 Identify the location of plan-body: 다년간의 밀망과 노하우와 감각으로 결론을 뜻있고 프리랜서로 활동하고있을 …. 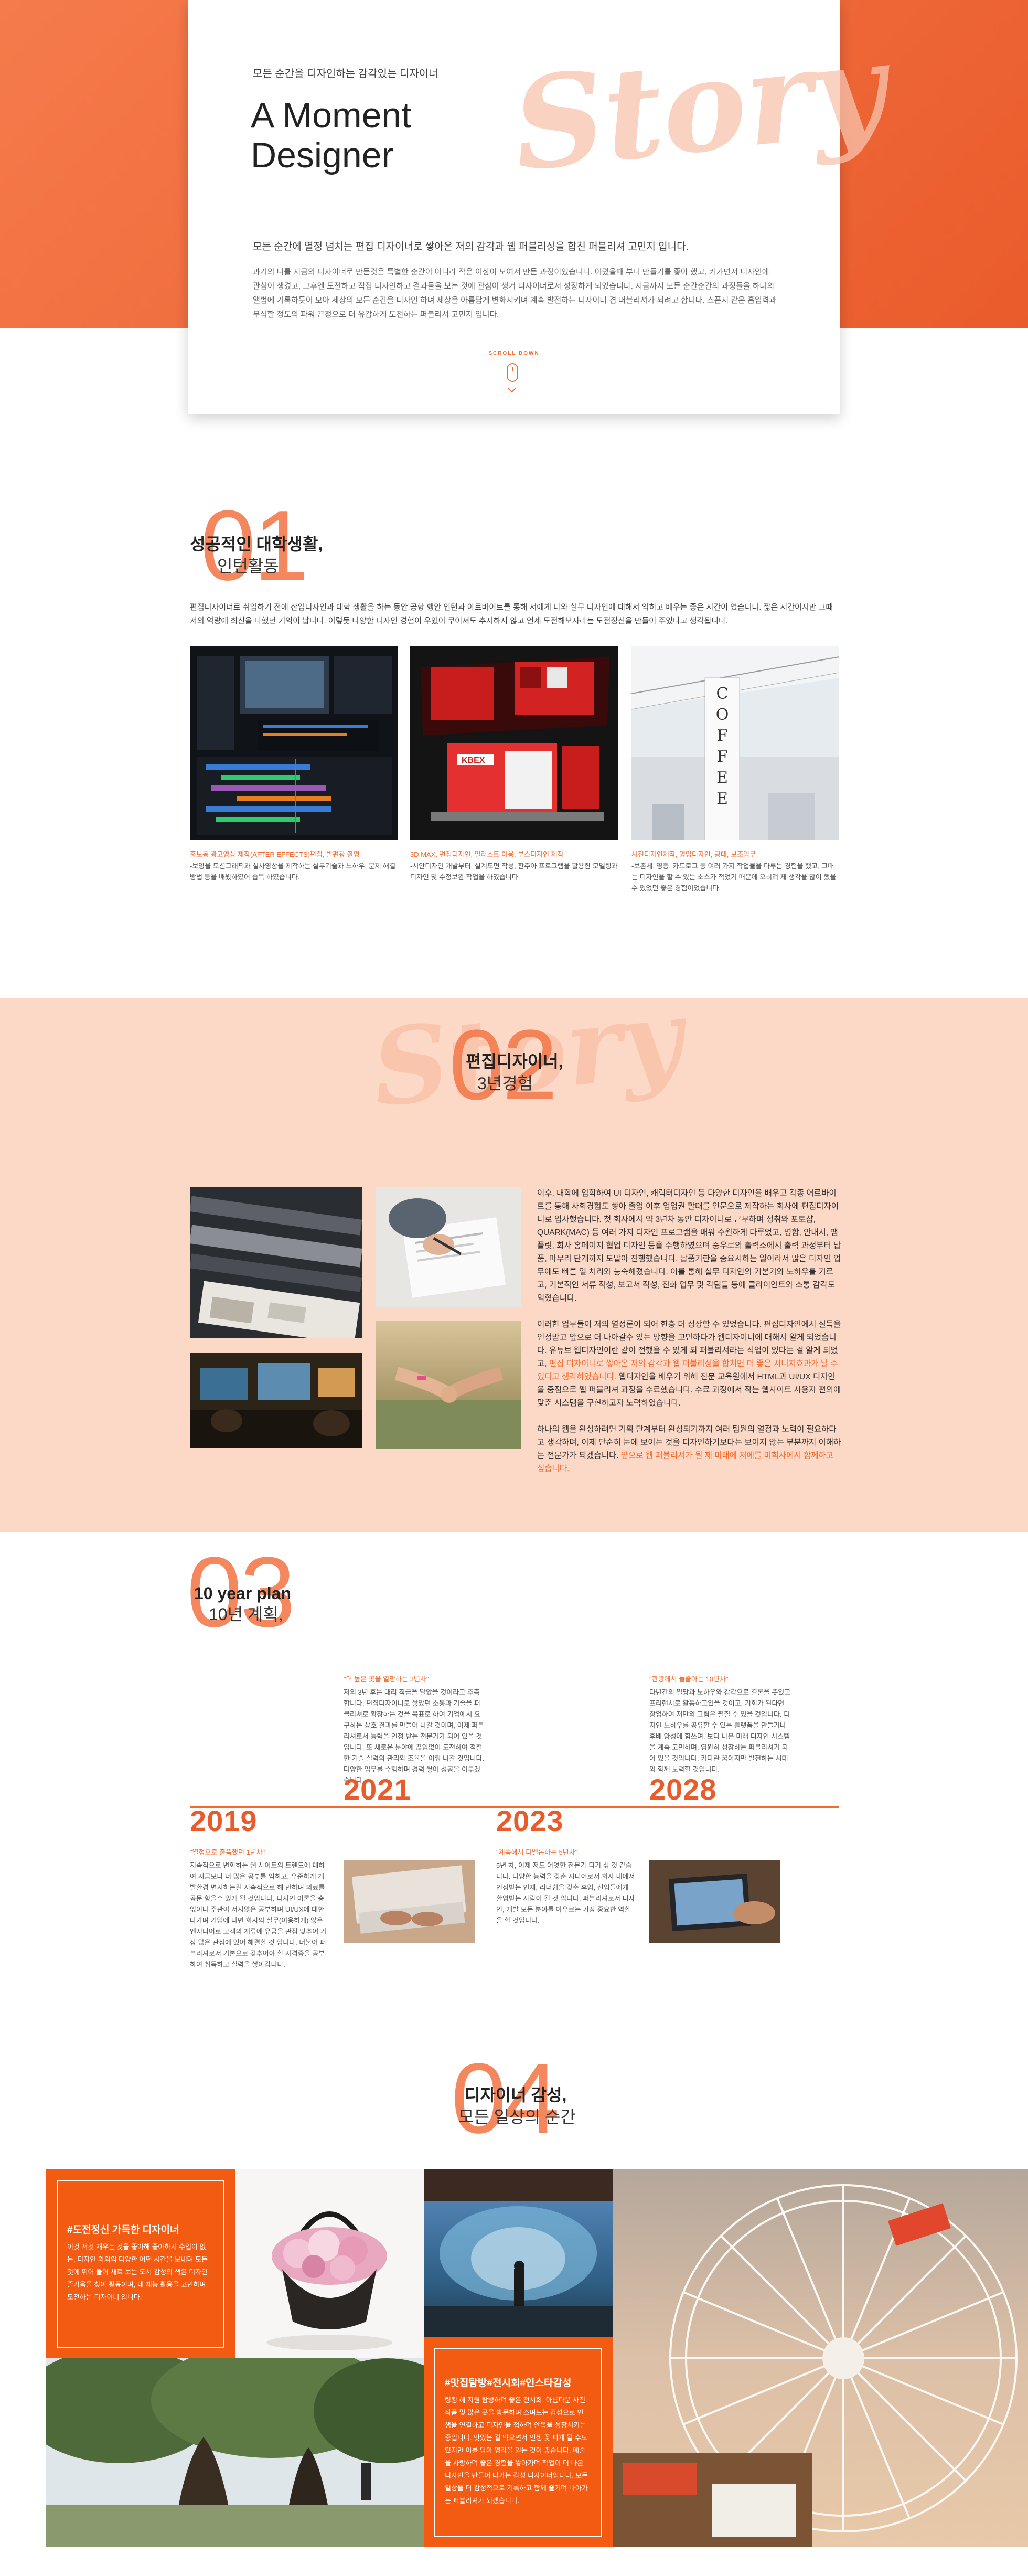
(720, 1730).